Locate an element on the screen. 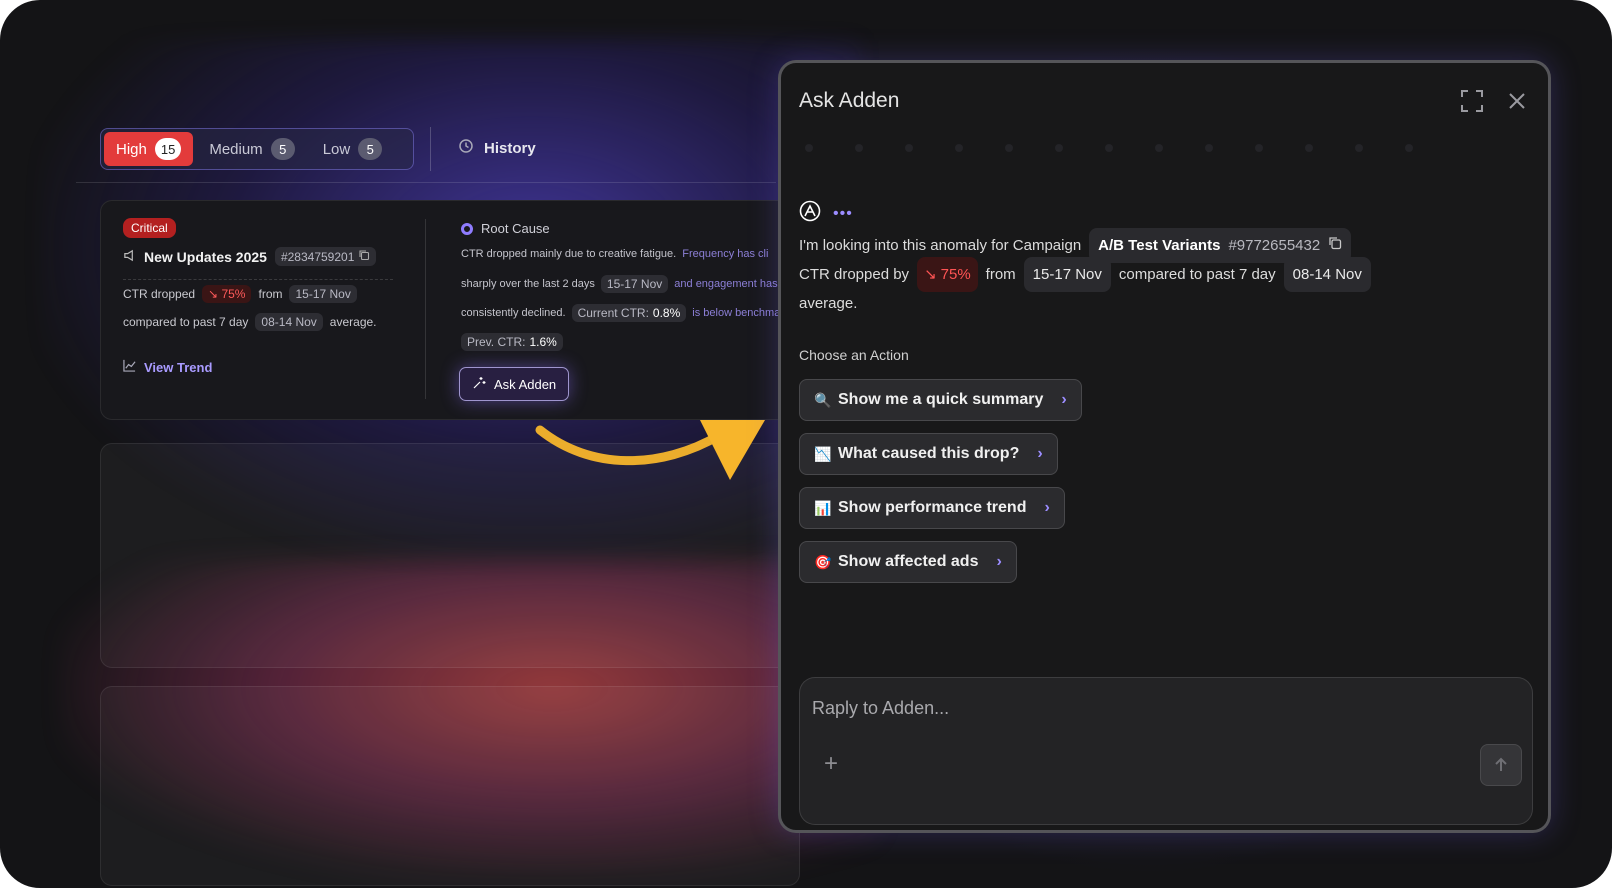  typing-ellipsis-icon: ••• is located at coordinates (843, 213).